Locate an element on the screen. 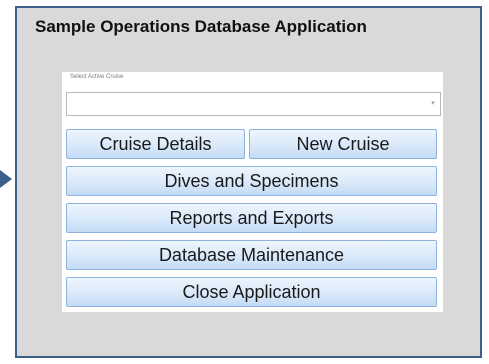 This screenshot has width=489, height=364. chevron-down-icon: ▾ is located at coordinates (433, 104).